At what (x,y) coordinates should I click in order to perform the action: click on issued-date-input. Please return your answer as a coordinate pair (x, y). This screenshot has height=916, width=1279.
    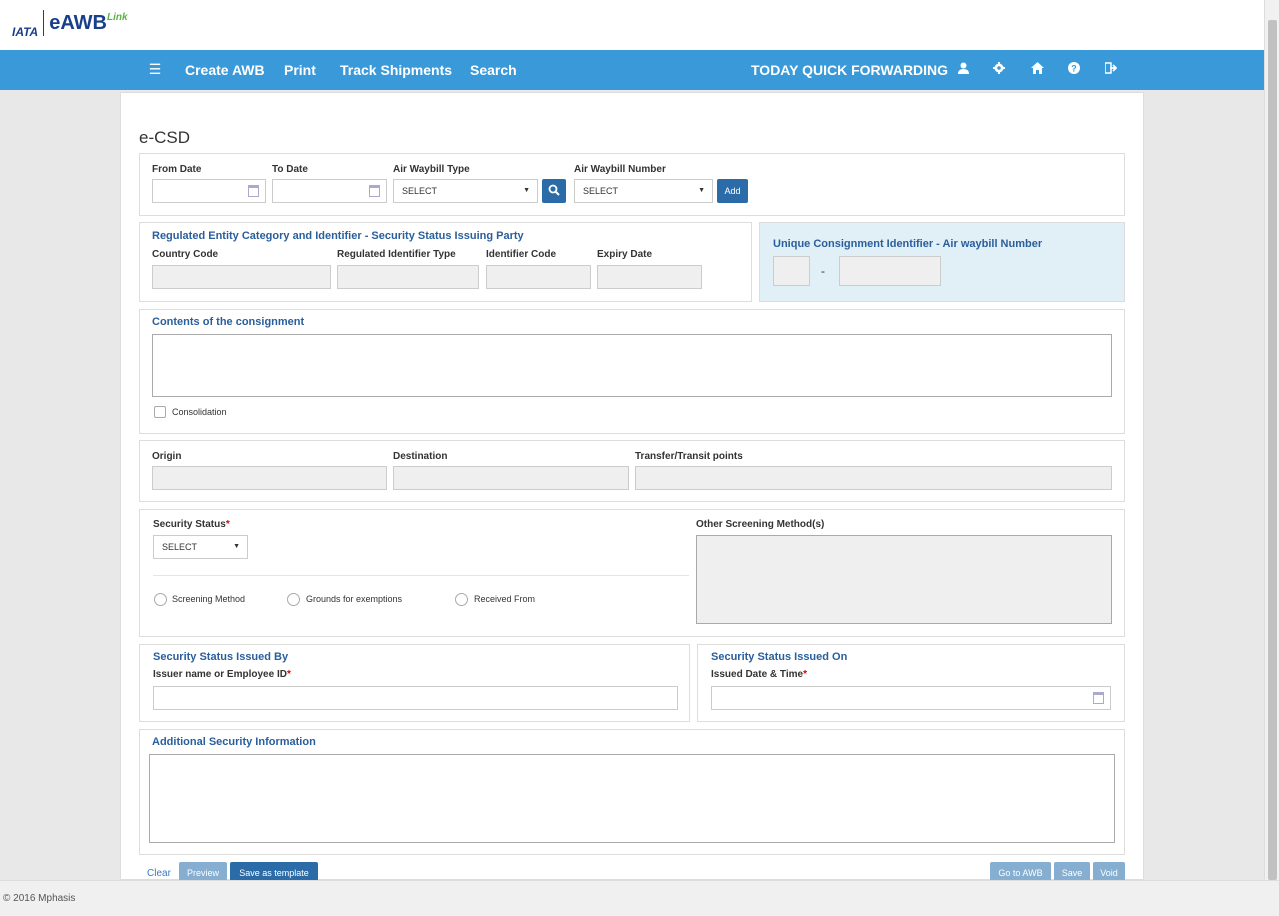
    Looking at the image, I should click on (911, 698).